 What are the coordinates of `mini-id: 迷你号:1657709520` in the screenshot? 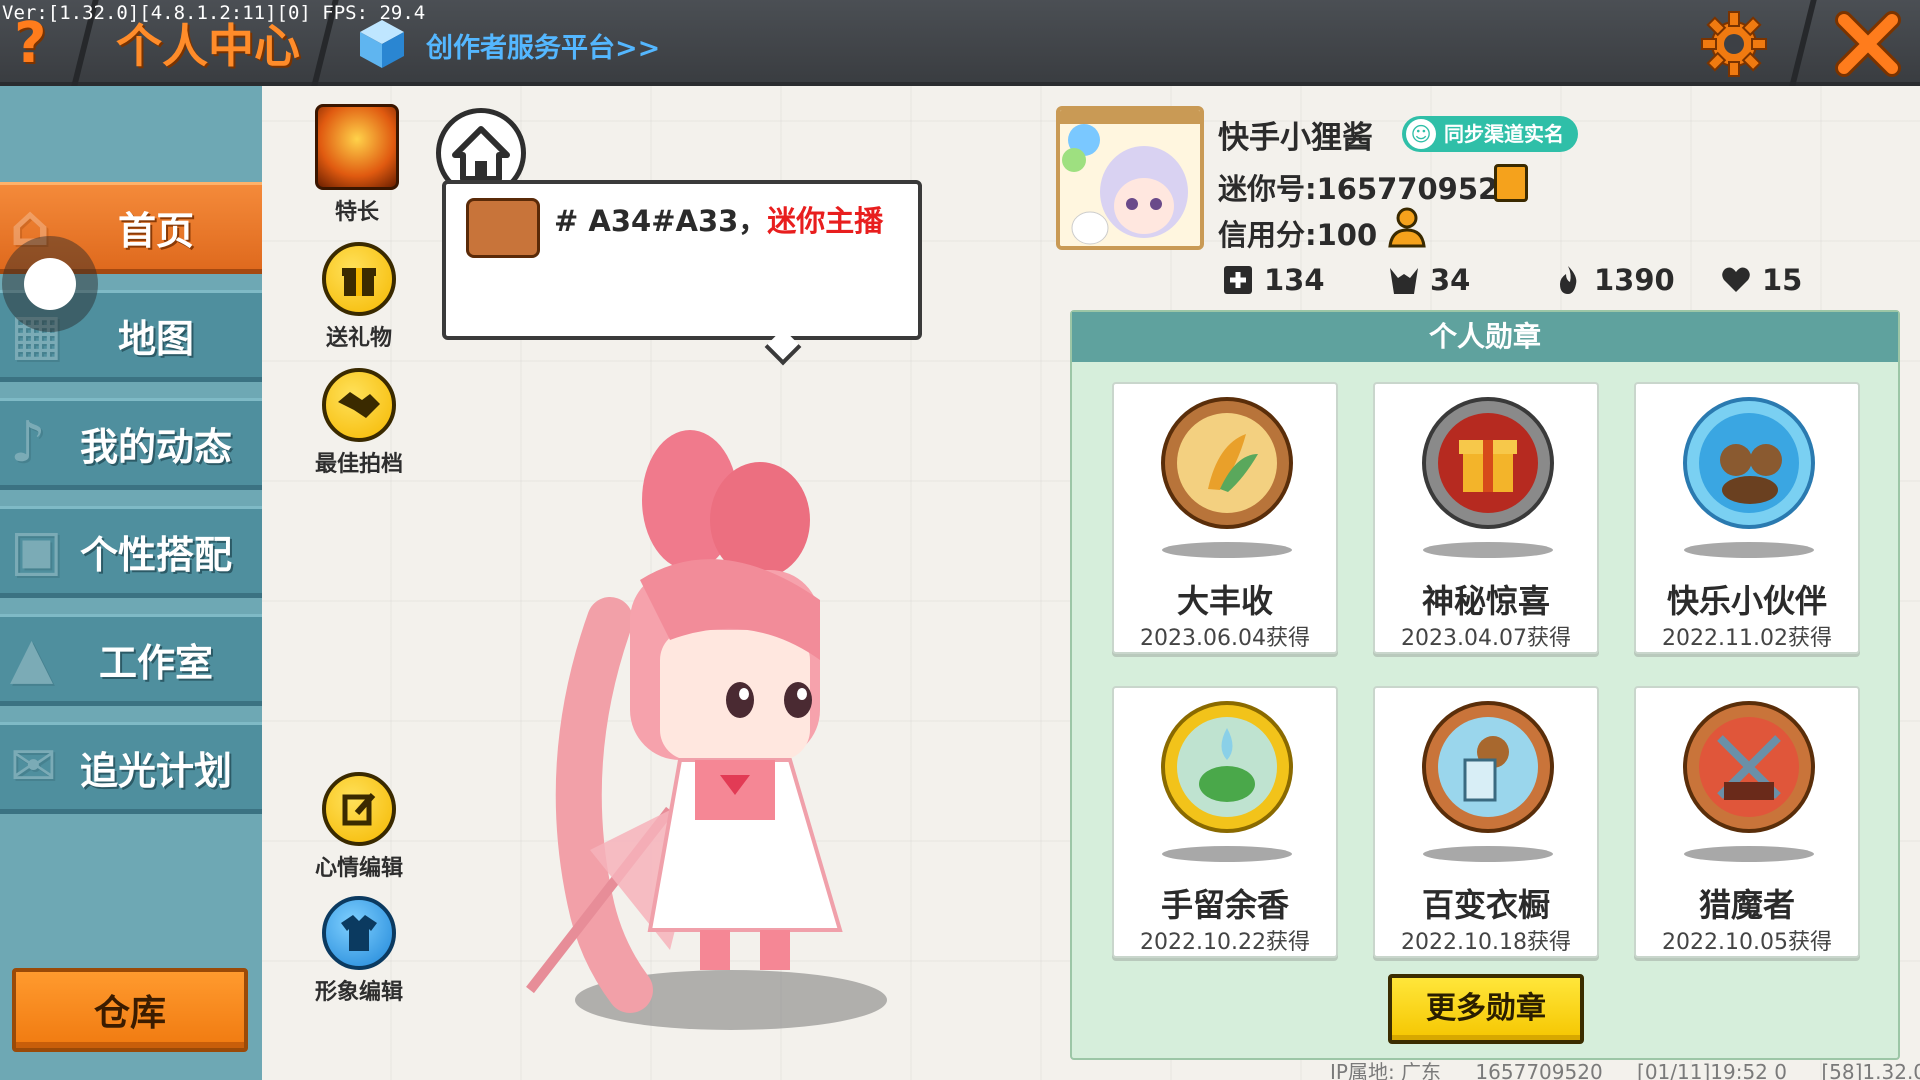 It's located at (1368, 189).